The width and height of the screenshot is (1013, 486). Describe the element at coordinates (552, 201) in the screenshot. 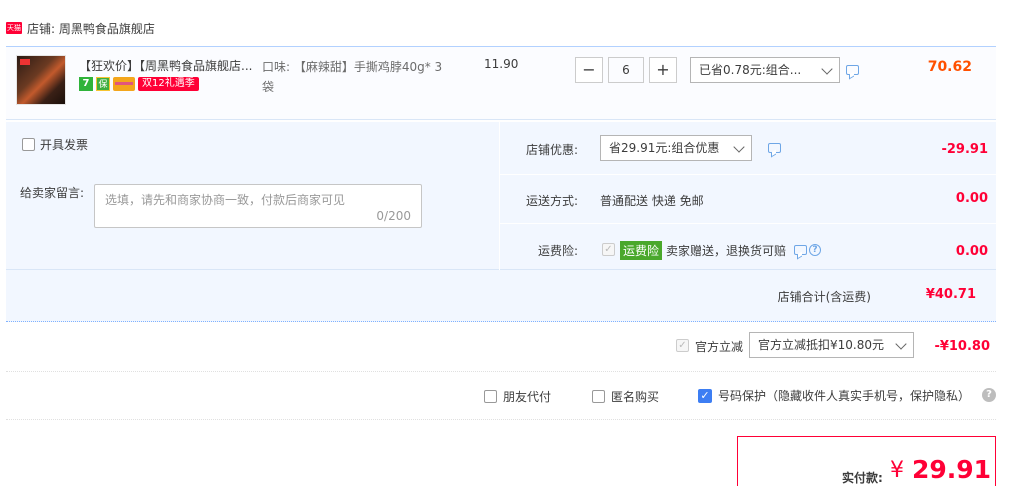

I see `shipping-label: 运送方式:` at that location.